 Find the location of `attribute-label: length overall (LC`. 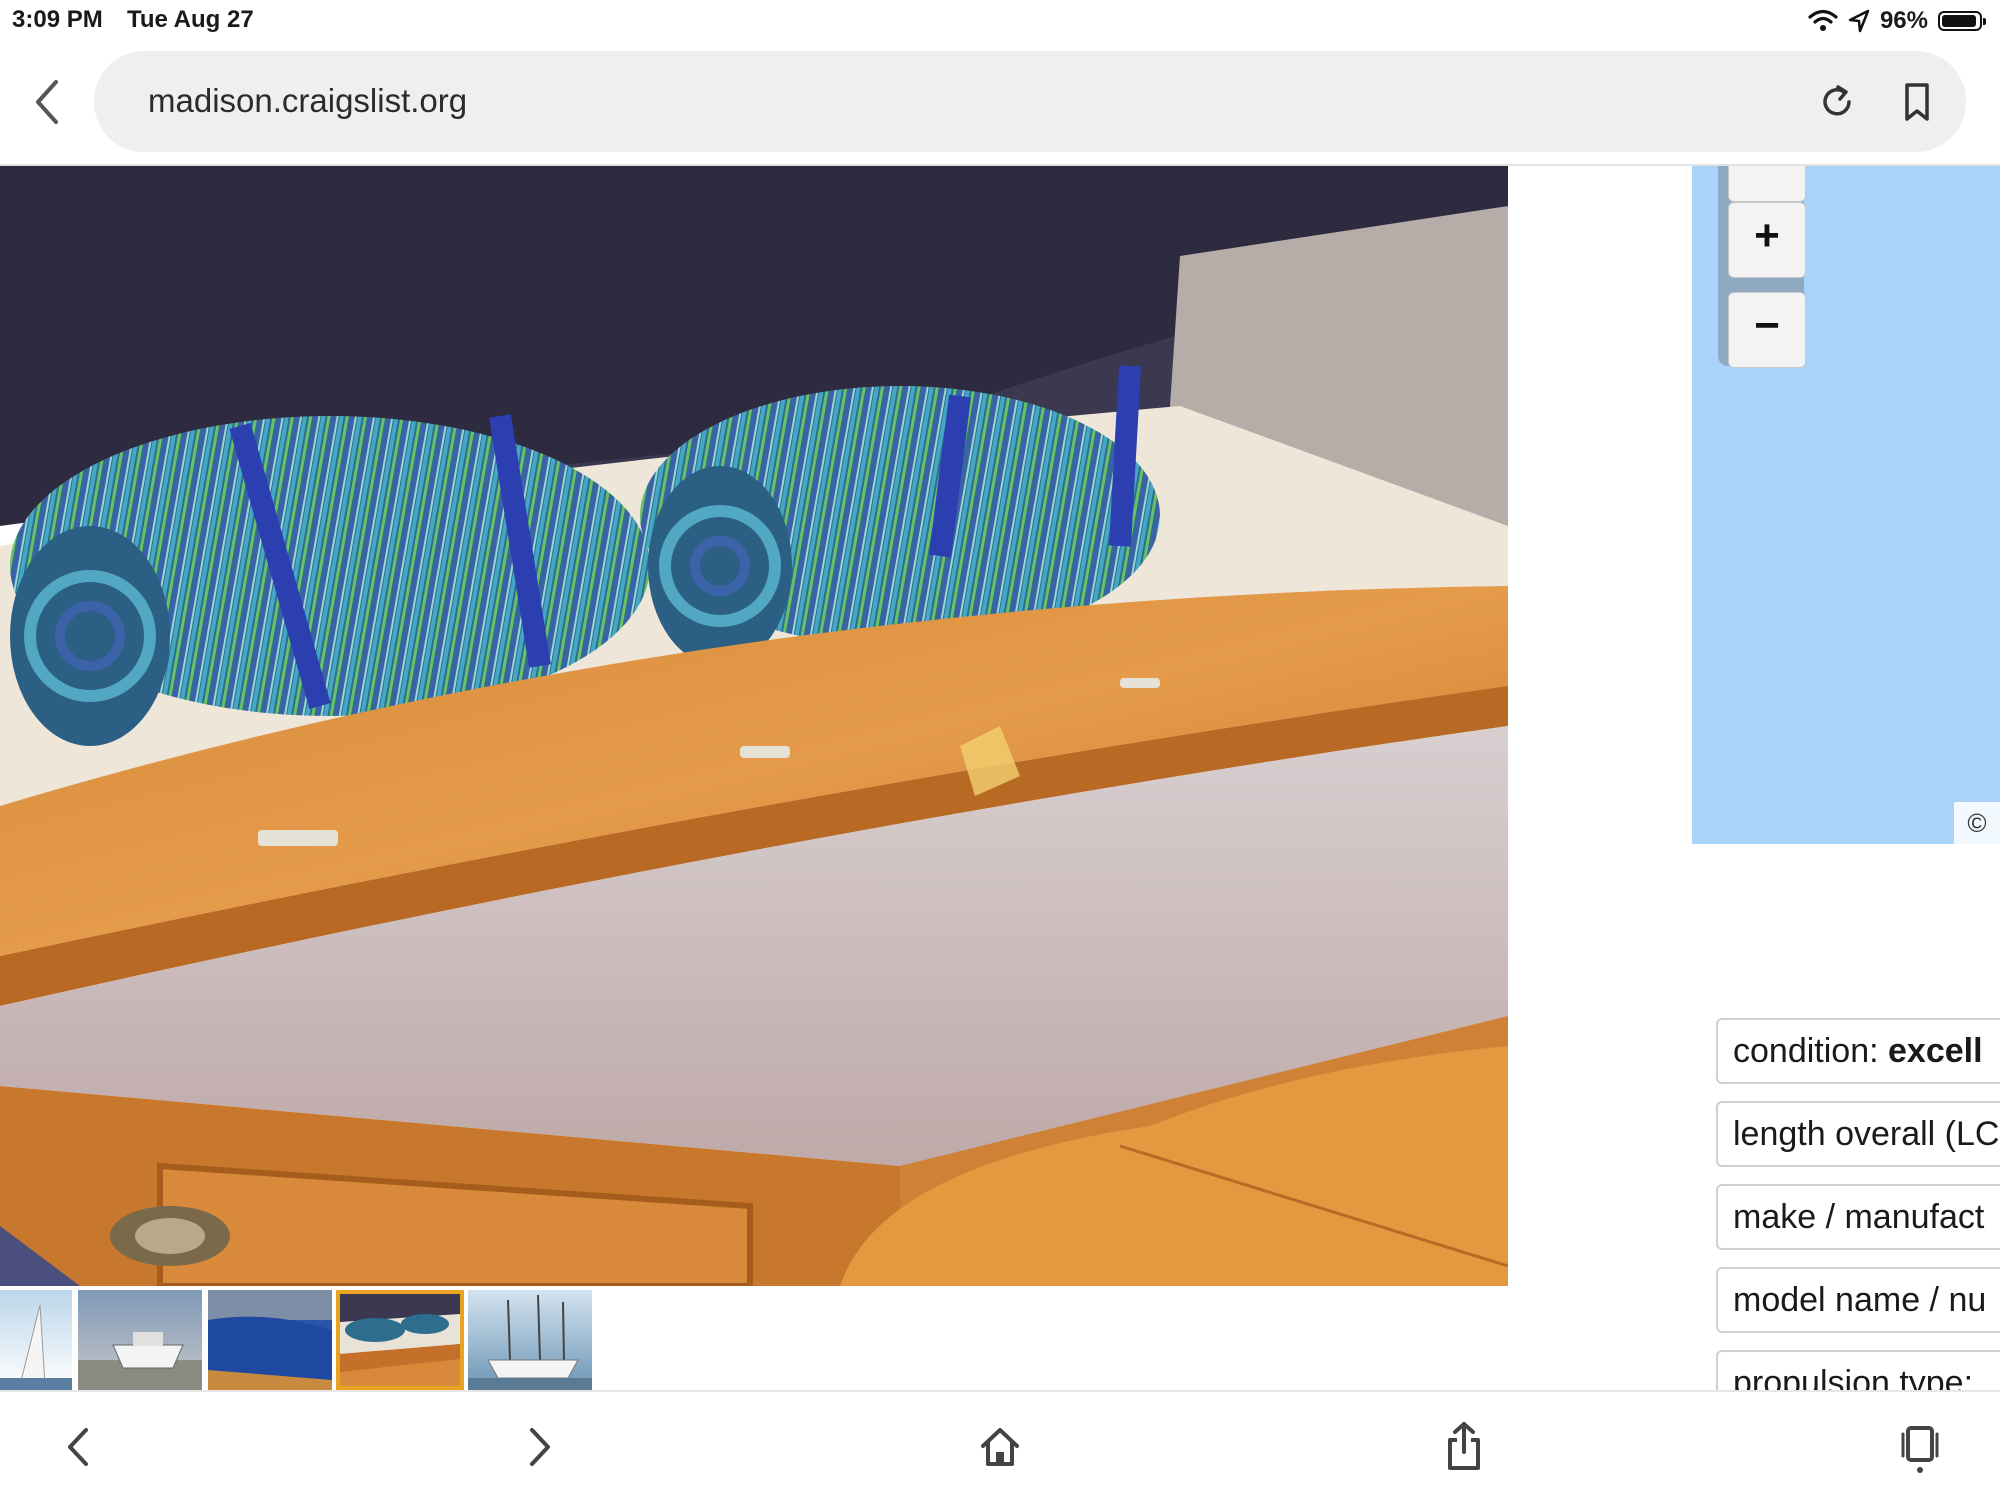

attribute-label: length overall (LC is located at coordinates (1866, 1134).